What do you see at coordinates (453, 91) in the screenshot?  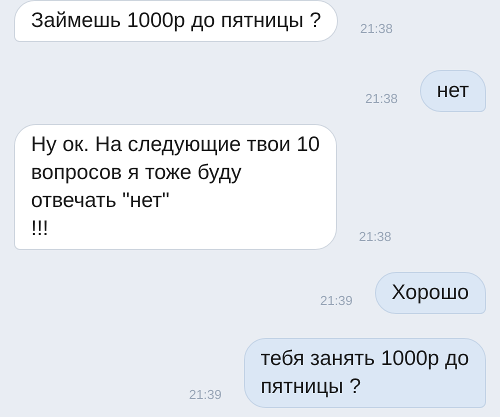 I see `message-bubble: нет` at bounding box center [453, 91].